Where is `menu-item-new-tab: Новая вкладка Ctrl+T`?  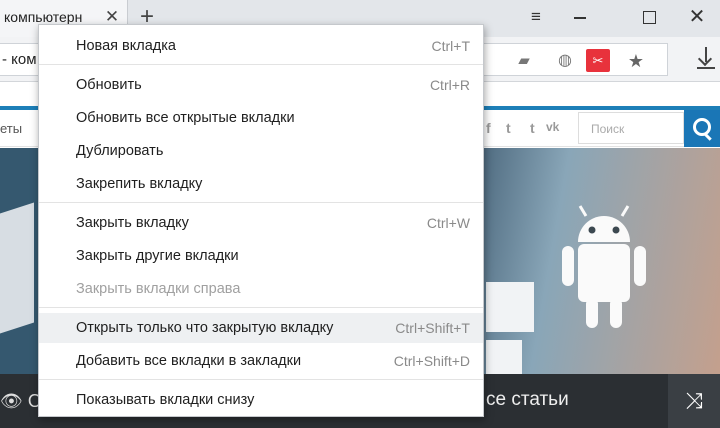
menu-item-new-tab: Новая вкладка Ctrl+T is located at coordinates (261, 46).